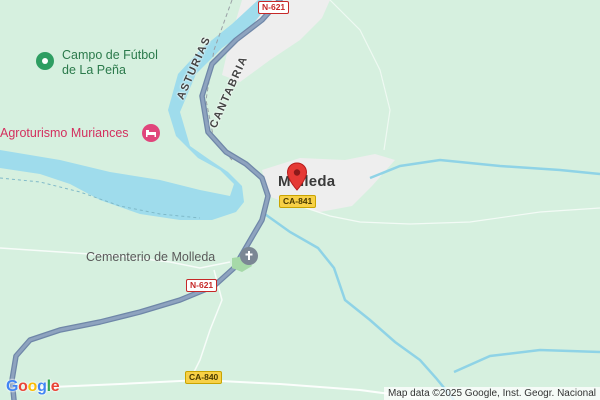 This screenshot has width=600, height=400. I want to click on road-shield-ca841: CA-841, so click(298, 201).